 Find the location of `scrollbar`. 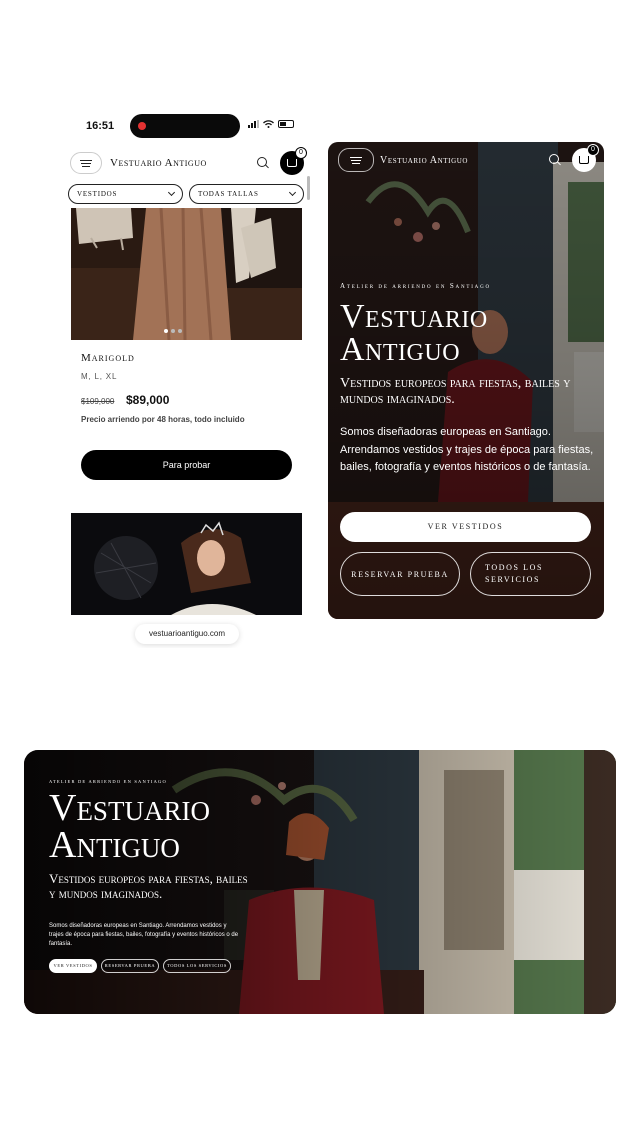

scrollbar is located at coordinates (308, 188).